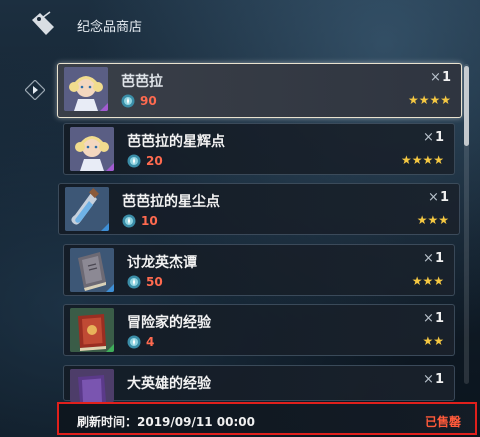 This screenshot has width=480, height=437. I want to click on scrollbar, so click(466, 224).